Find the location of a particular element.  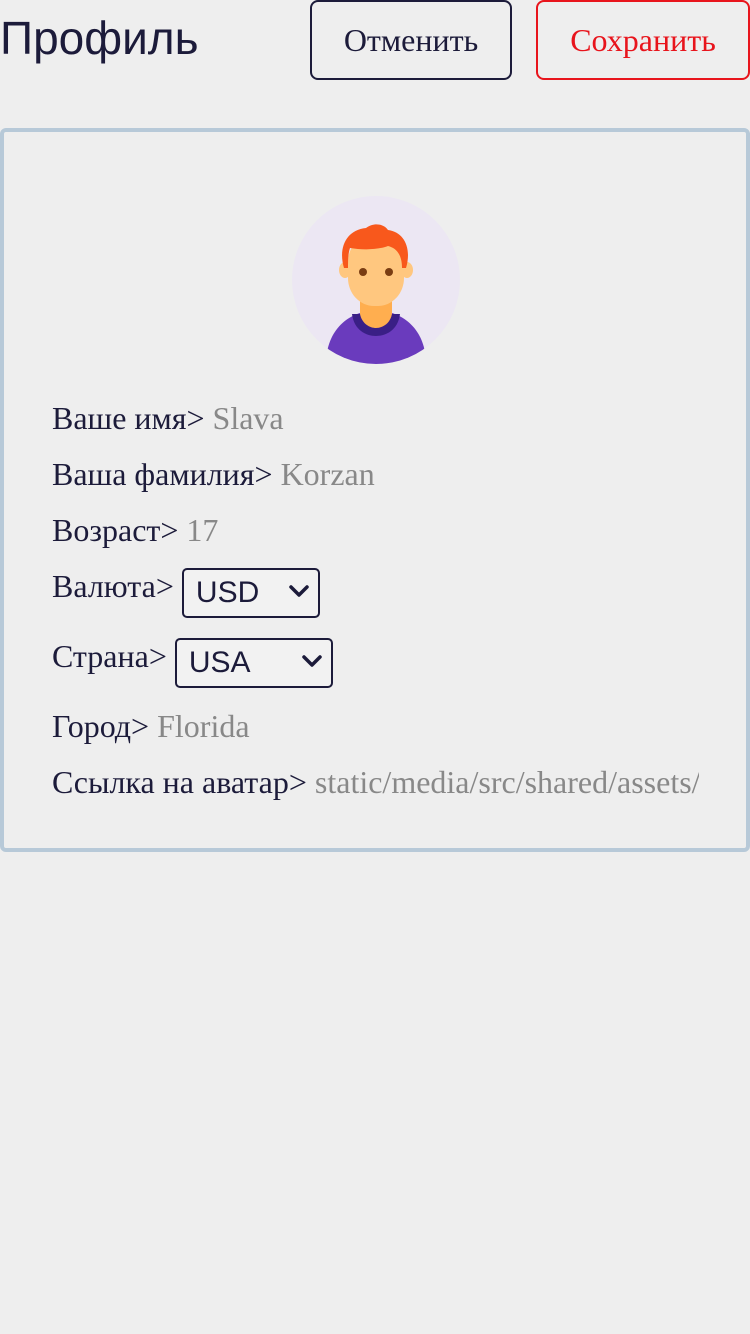

last-name-label: Ваша фамилия> is located at coordinates (162, 474).